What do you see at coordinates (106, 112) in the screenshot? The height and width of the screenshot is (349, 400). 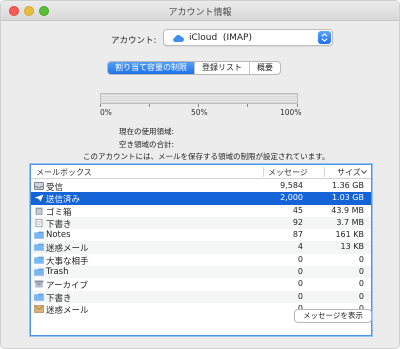 I see `gauge-label-0: 0%` at bounding box center [106, 112].